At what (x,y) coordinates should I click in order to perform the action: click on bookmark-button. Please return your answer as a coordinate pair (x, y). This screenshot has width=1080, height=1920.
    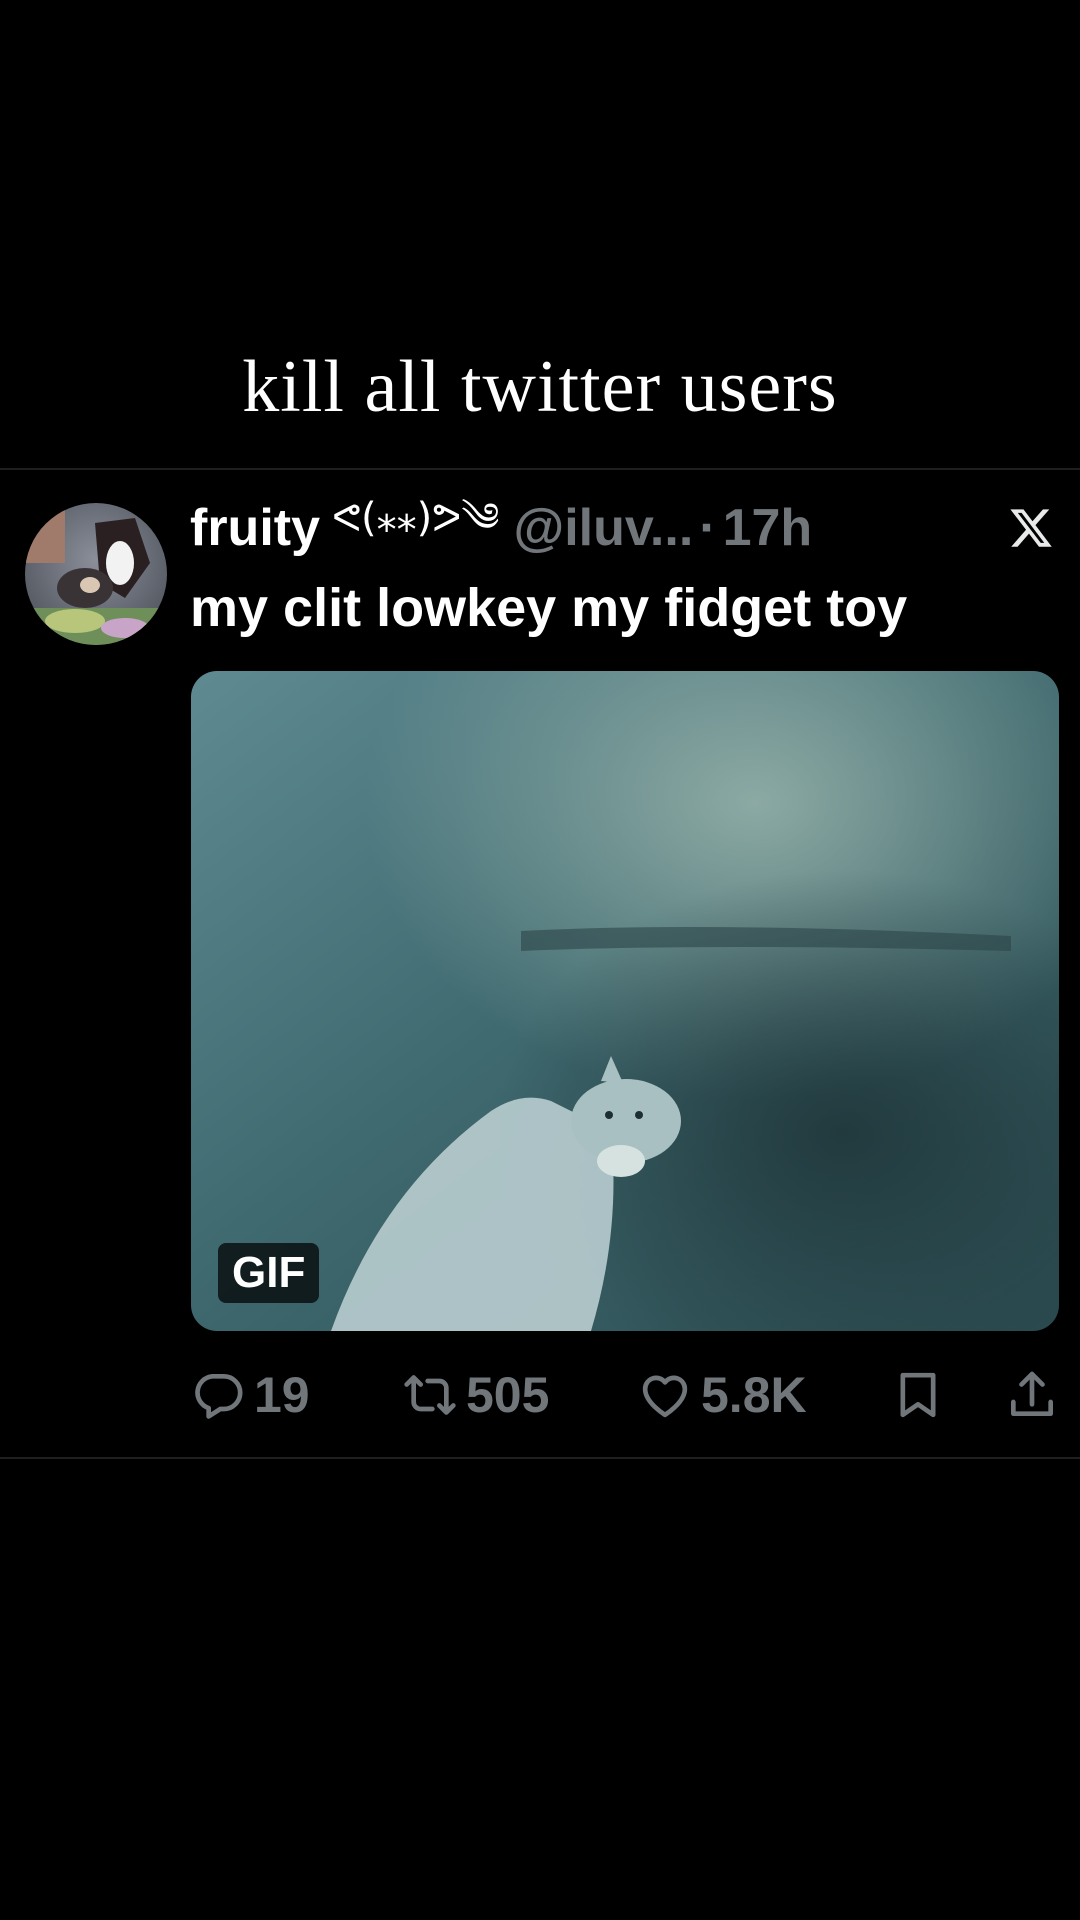
    Looking at the image, I should click on (918, 1395).